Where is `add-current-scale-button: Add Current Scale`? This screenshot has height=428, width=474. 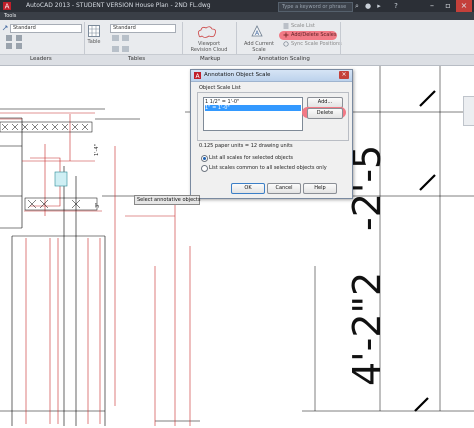
add-current-scale-button: Add Current Scale is located at coordinates (259, 47).